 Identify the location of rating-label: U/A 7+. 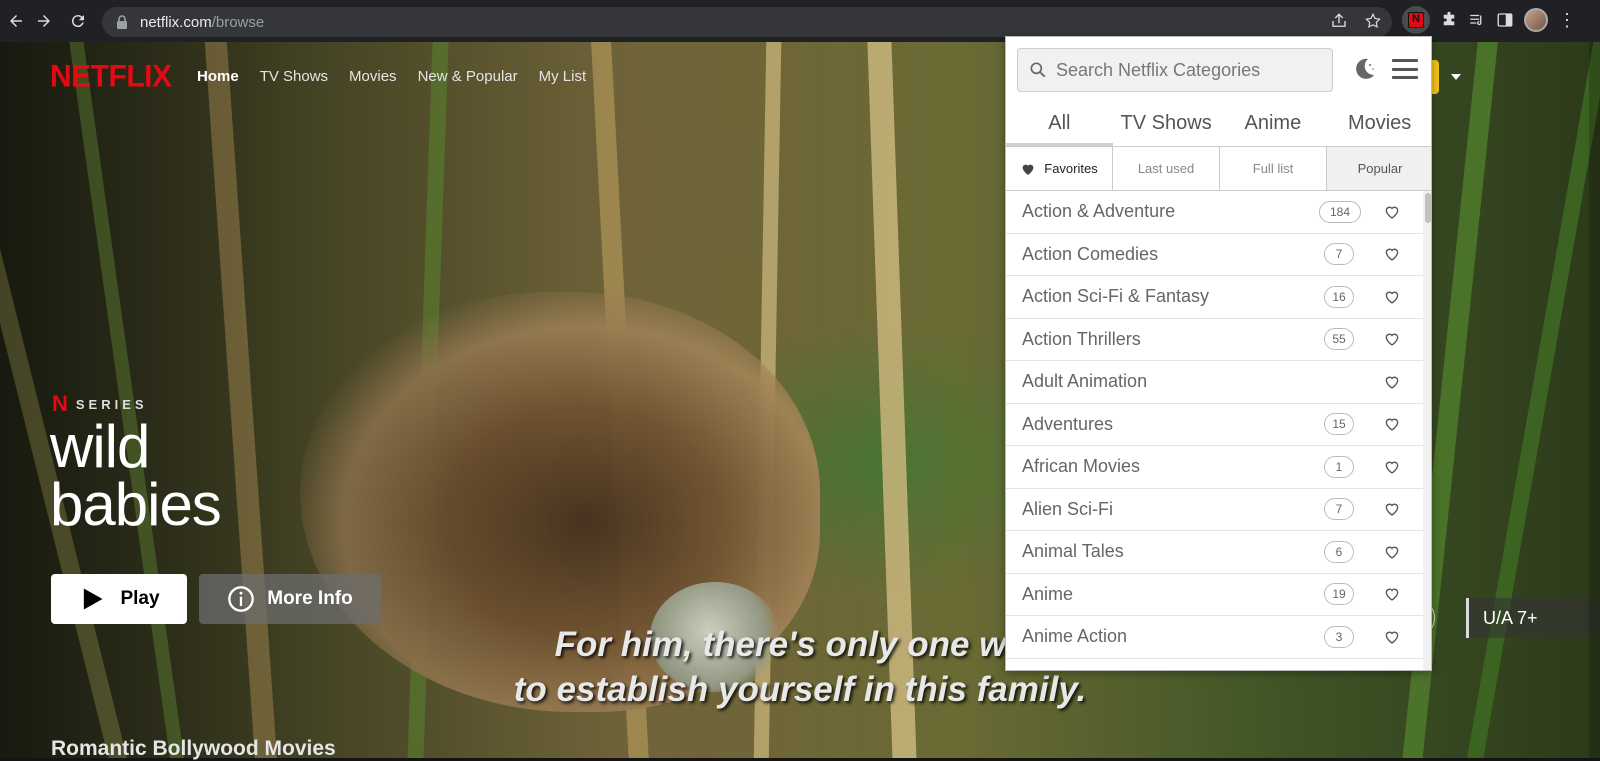
(1510, 617).